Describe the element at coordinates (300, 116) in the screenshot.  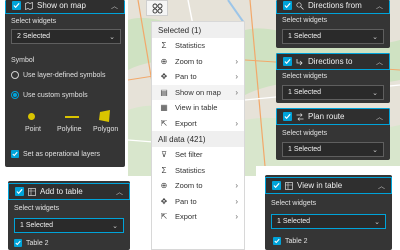
I see `route-icon` at that location.